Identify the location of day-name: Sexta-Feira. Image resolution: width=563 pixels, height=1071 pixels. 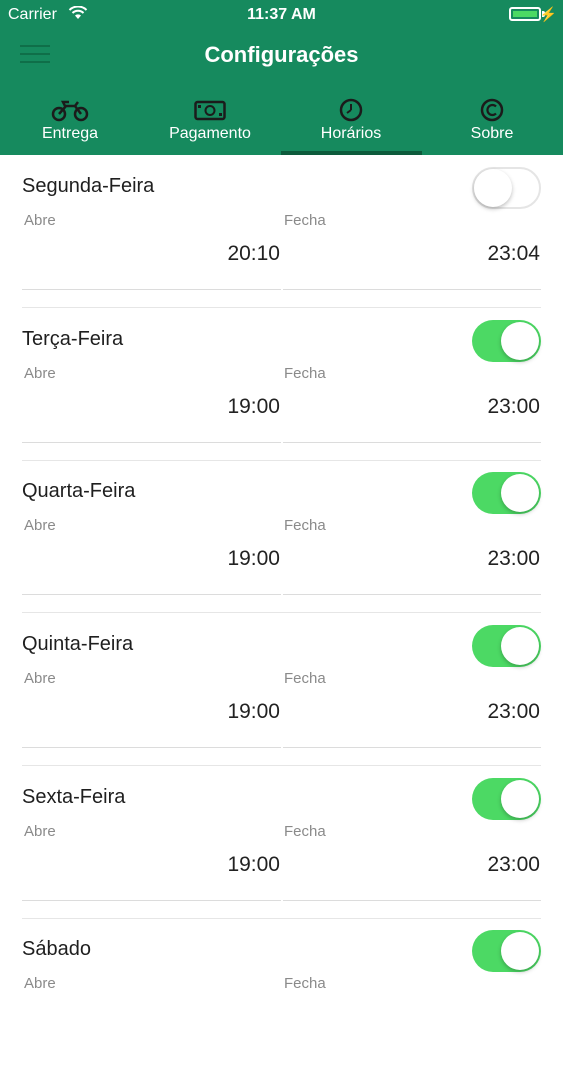
(74, 797).